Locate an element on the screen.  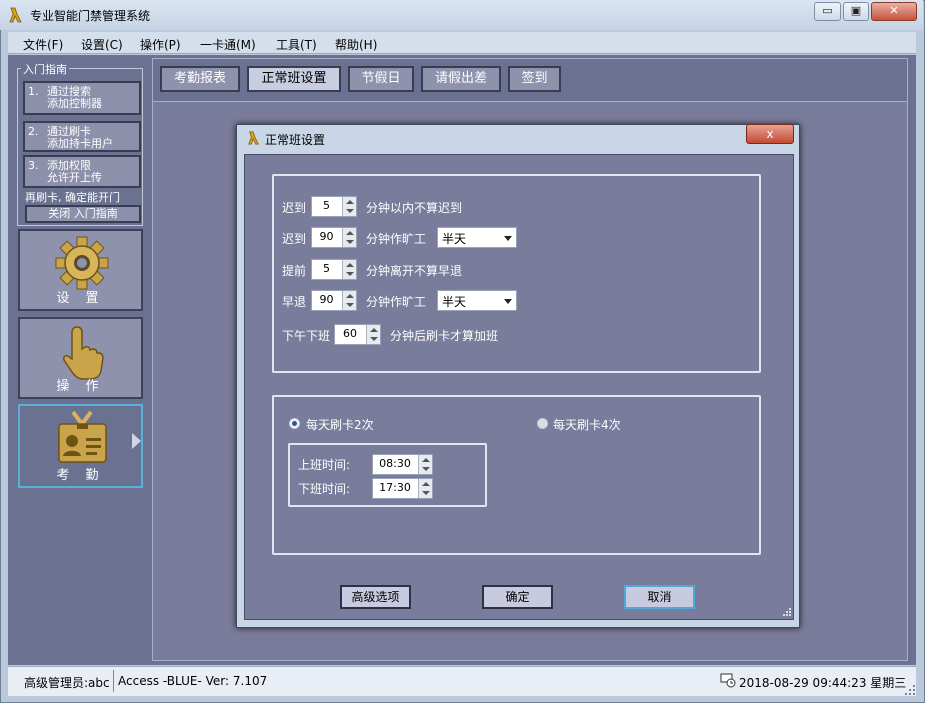
nav-operation-label: 操 作 is located at coordinates (80, 386).